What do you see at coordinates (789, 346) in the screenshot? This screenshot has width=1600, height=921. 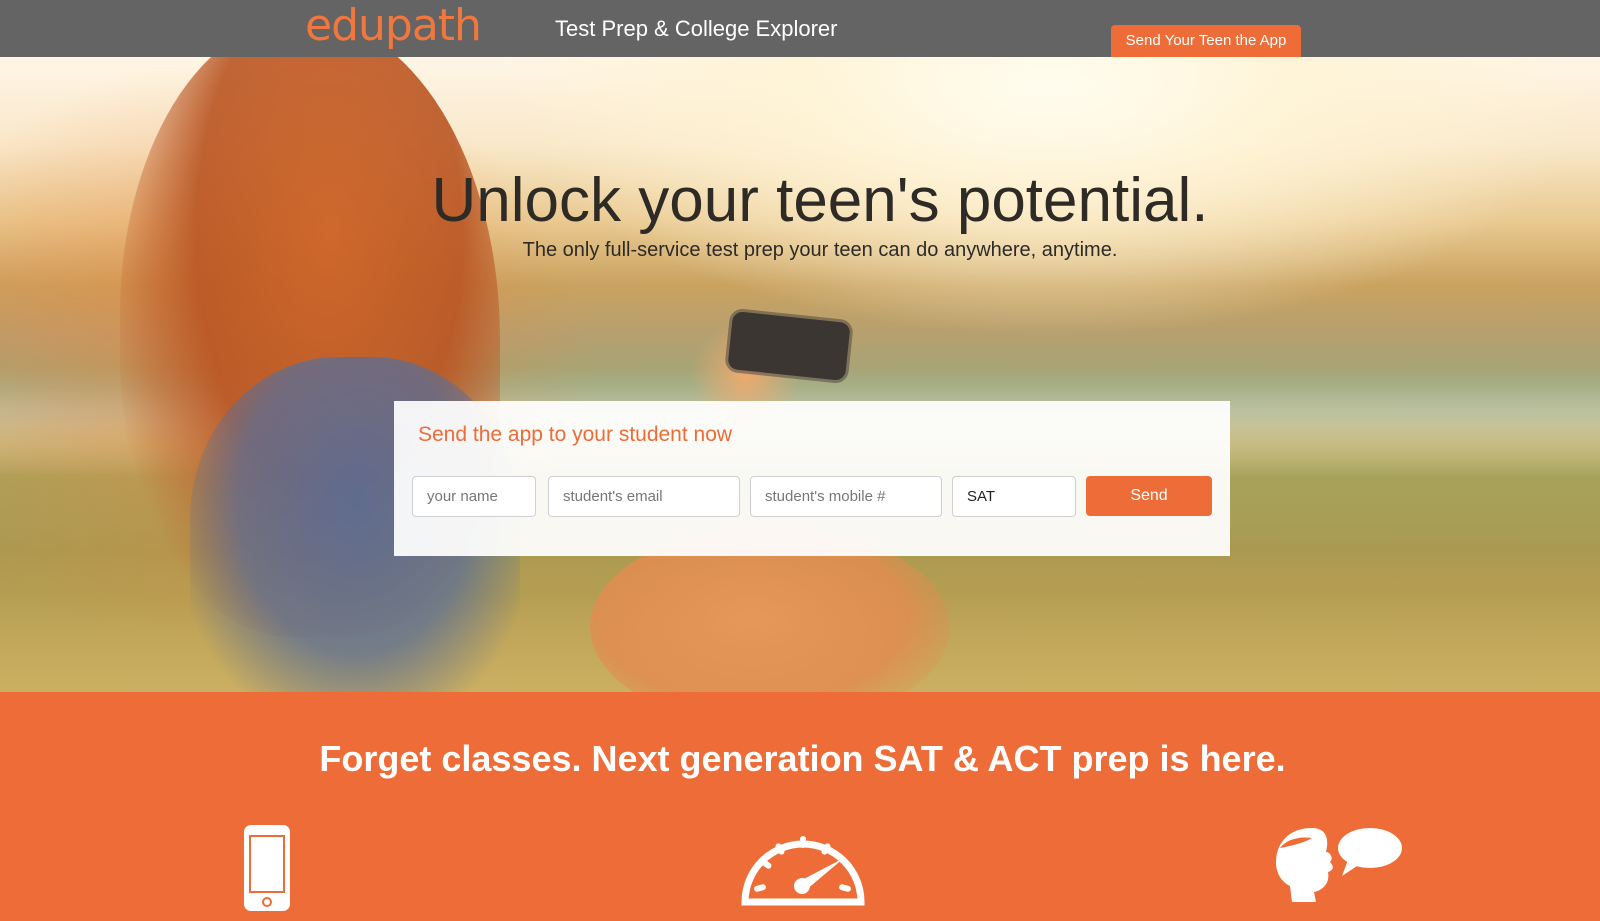 I see `hero-photo-phone` at bounding box center [789, 346].